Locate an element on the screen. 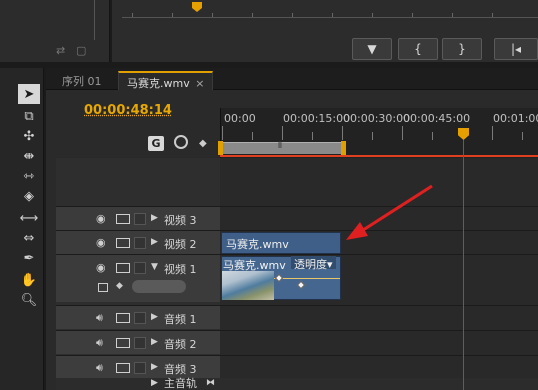  close-tab-icon: × is located at coordinates (199, 83).